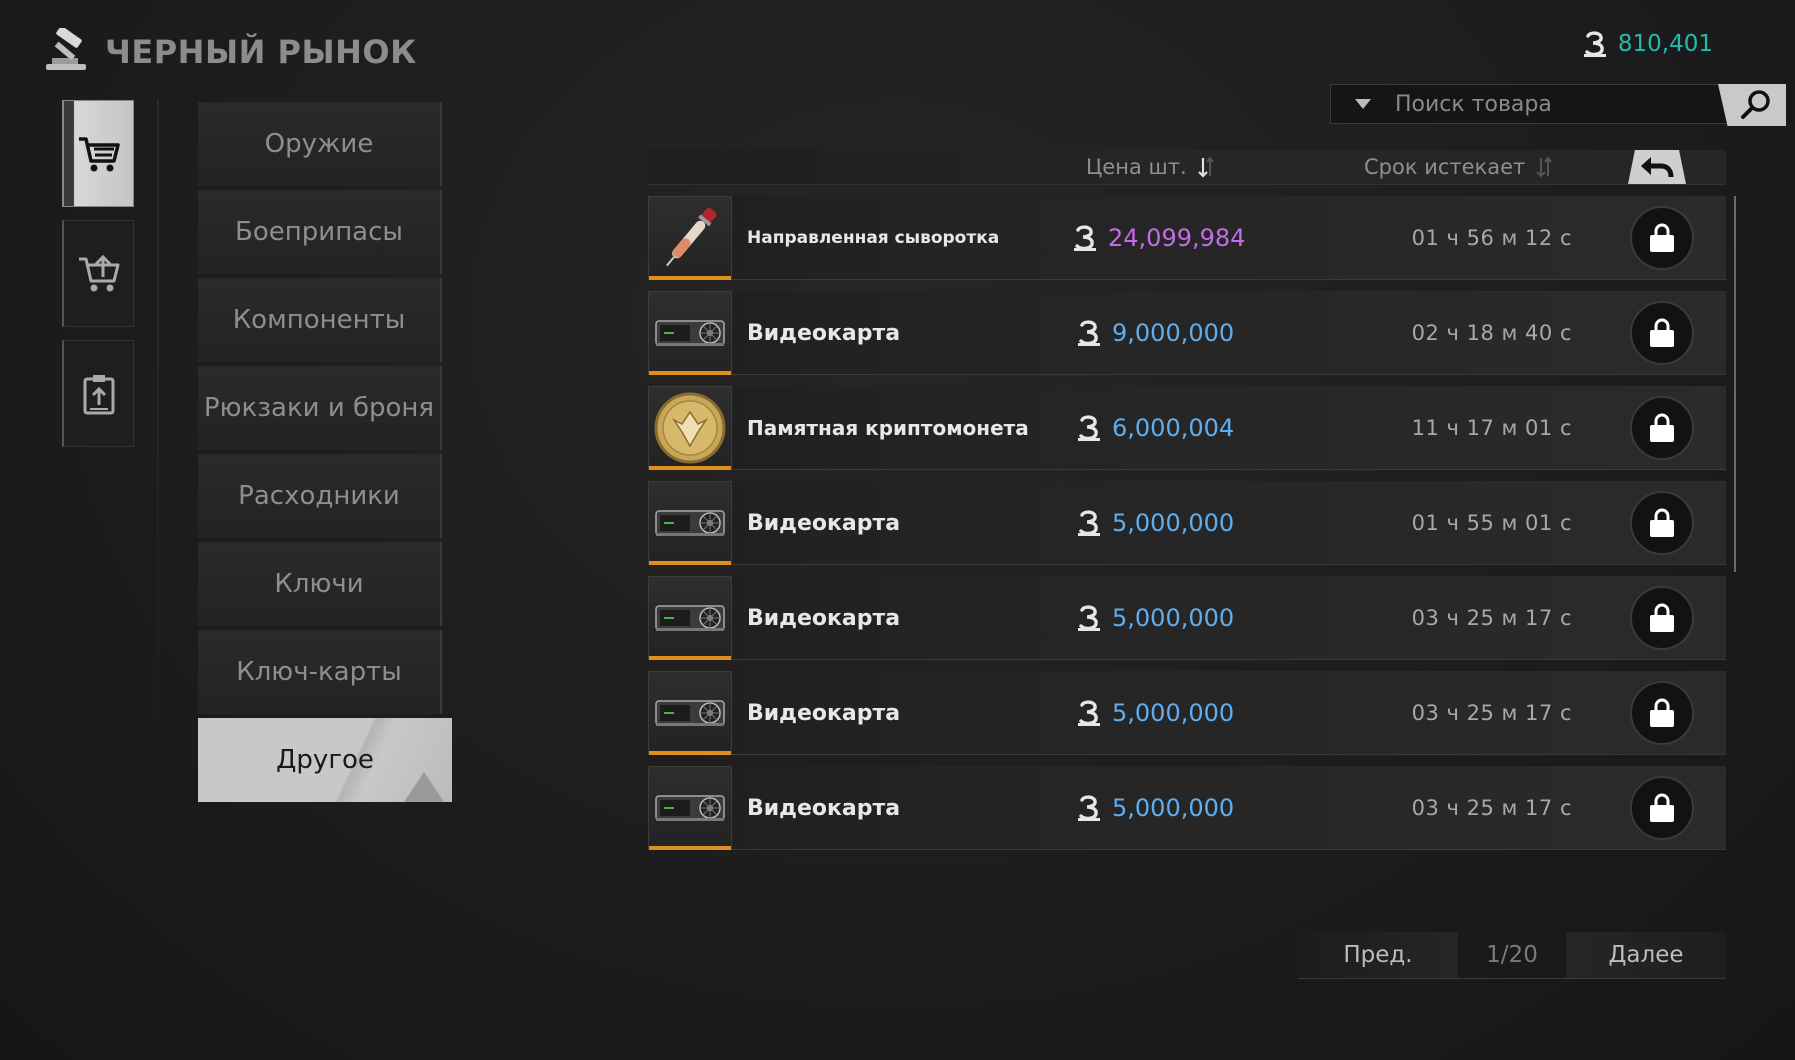 The width and height of the screenshot is (1795, 1060). I want to click on category-keycards: Ключ-карты, so click(320, 672).